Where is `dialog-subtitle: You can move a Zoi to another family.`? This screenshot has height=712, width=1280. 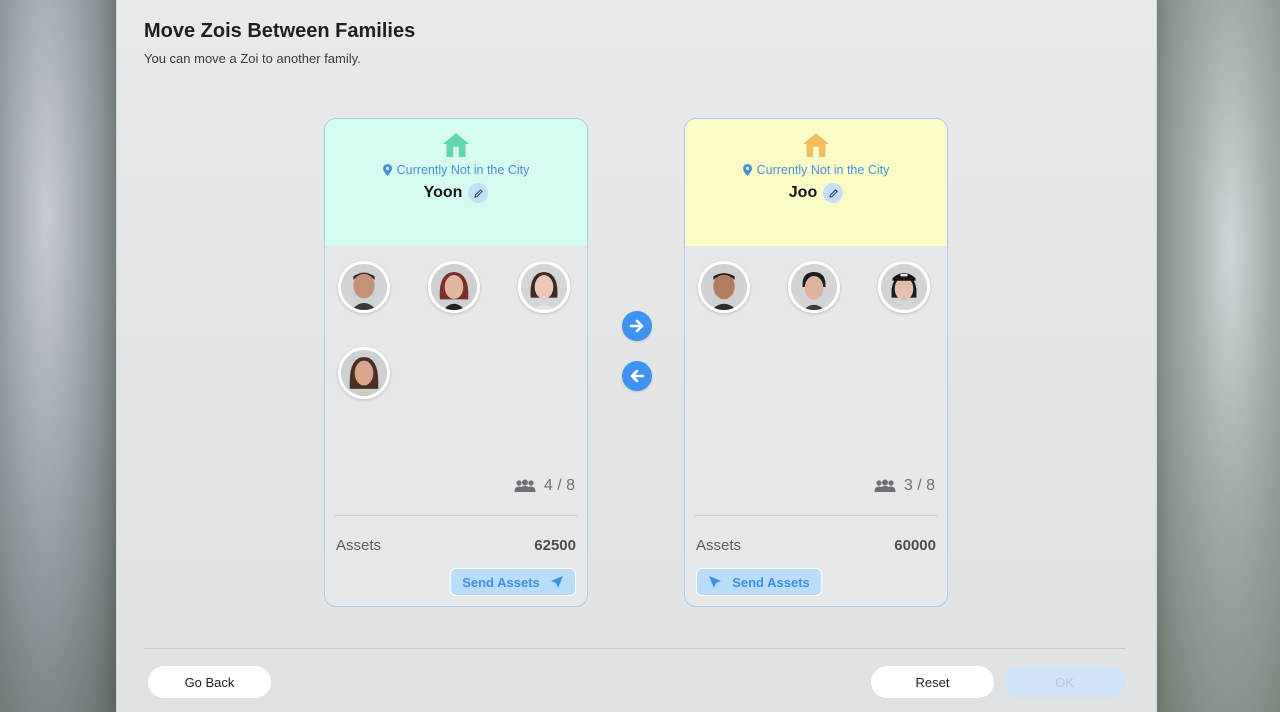 dialog-subtitle: You can move a Zoi to another family. is located at coordinates (252, 58).